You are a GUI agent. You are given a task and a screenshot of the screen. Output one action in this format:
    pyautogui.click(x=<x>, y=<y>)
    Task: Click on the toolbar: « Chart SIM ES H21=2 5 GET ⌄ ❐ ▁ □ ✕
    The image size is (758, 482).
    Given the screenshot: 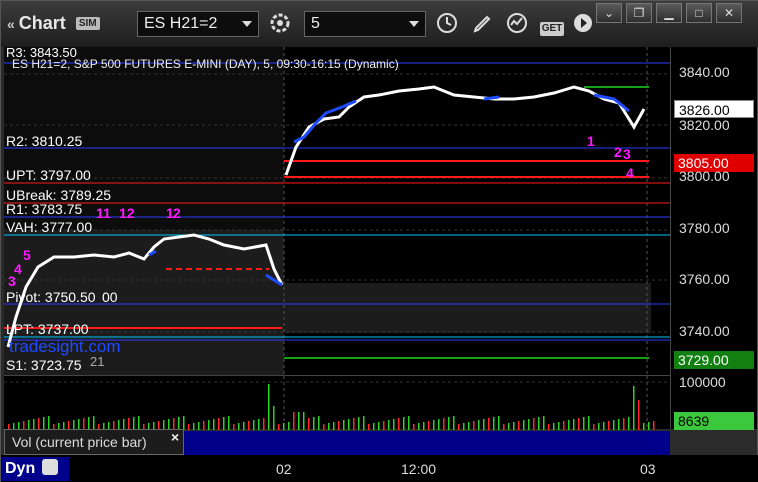 What is the action you would take?
    pyautogui.click(x=379, y=24)
    